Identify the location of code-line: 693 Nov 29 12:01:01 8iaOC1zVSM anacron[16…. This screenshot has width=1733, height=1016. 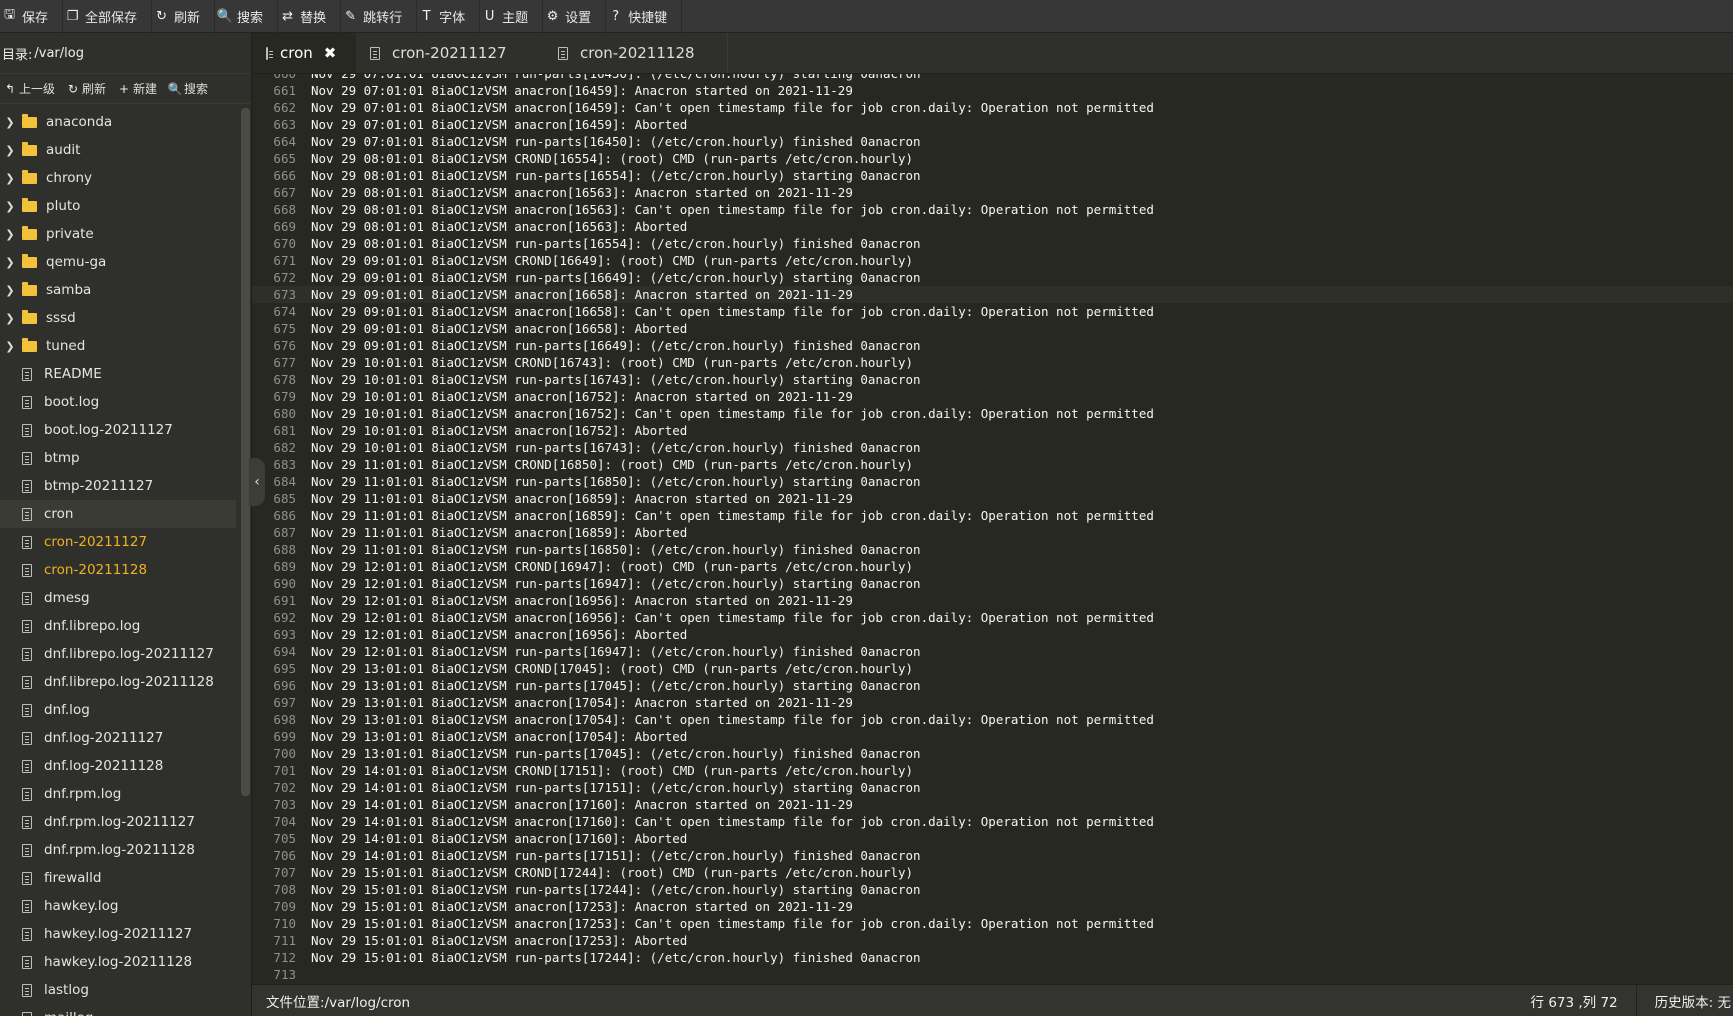
(992, 634).